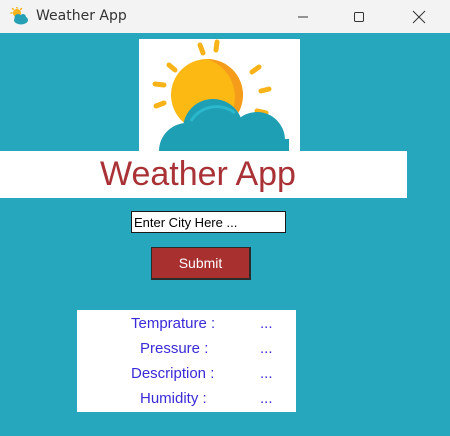 The image size is (450, 436). I want to click on sun-behind-cloud-icon, so click(220, 101).